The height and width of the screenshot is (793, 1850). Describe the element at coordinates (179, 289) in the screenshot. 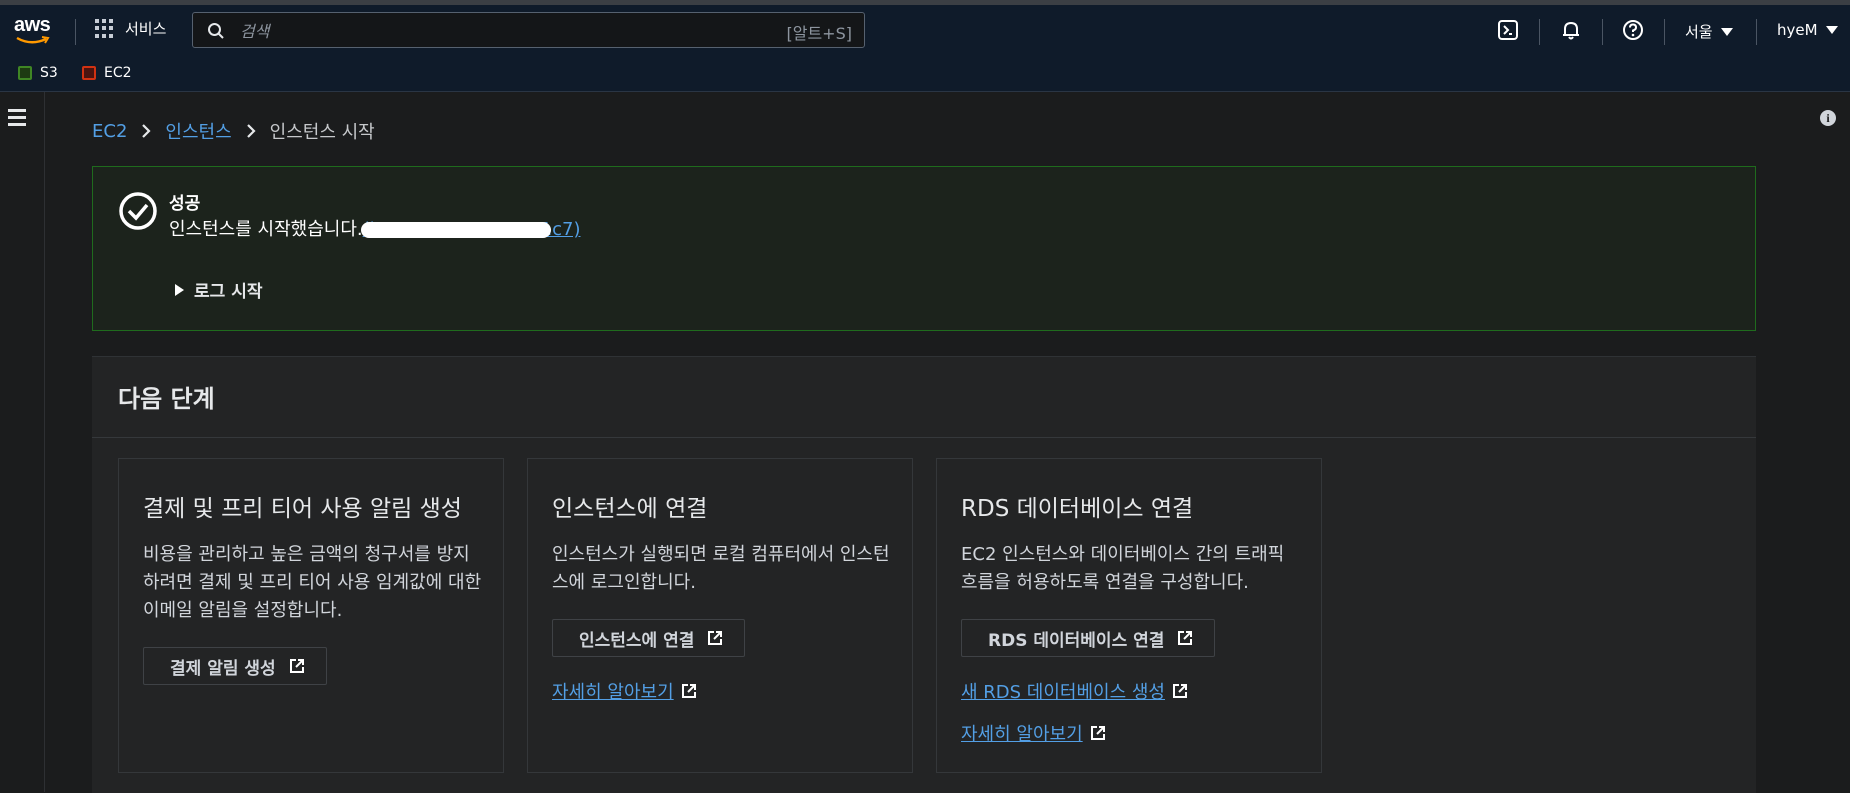

I see `caret-right-icon` at that location.